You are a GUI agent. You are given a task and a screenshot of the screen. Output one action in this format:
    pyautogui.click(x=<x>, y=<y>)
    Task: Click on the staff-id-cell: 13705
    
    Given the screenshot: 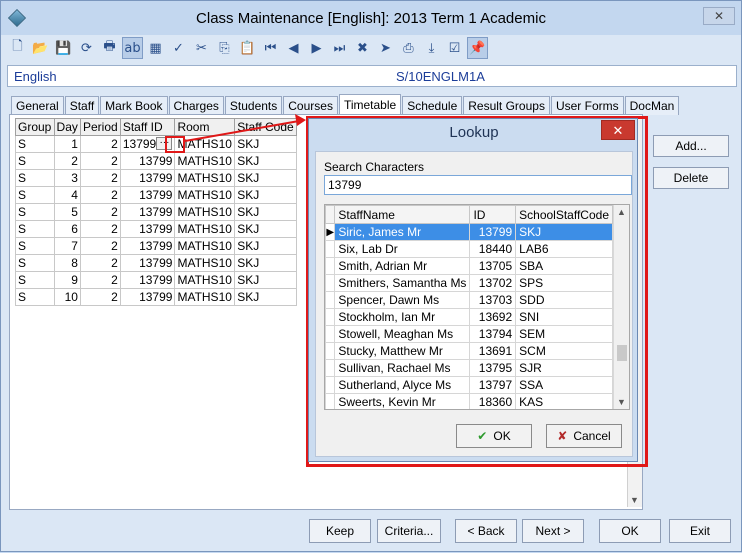 What is the action you would take?
    pyautogui.click(x=493, y=266)
    